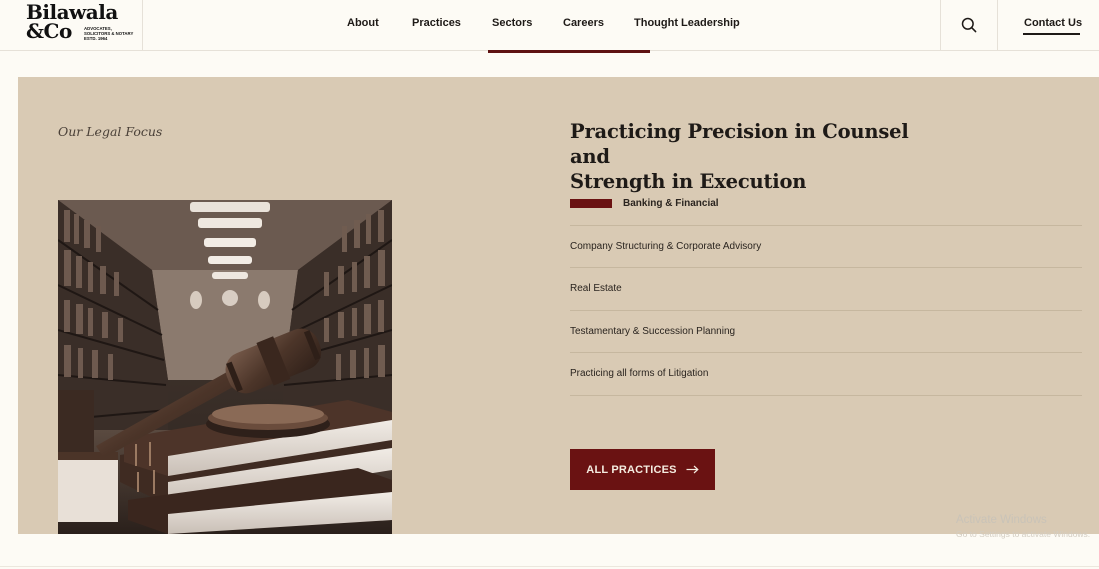 Image resolution: width=1099 pixels, height=569 pixels. I want to click on practice-item-testamentary: Testamentary & Succession Planning, so click(826, 332).